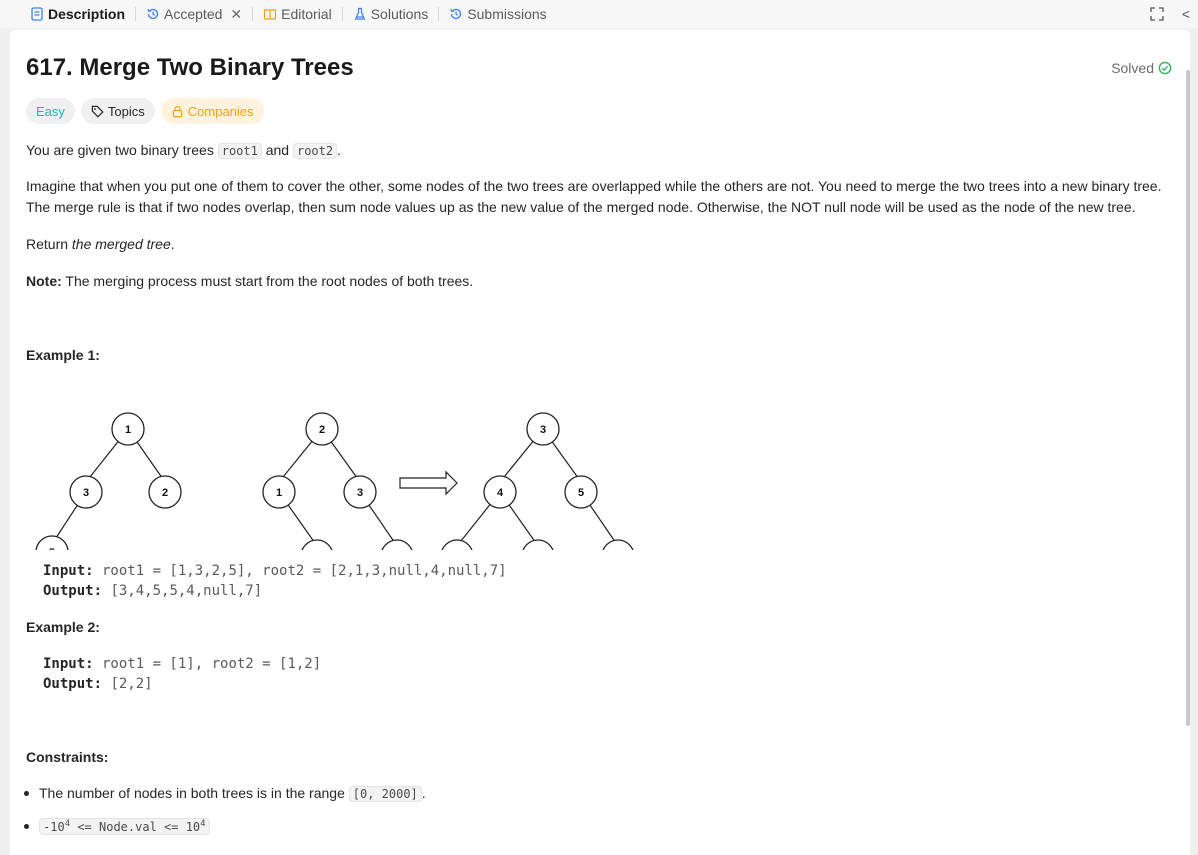  I want to click on difficulty-label: Easy, so click(50, 111).